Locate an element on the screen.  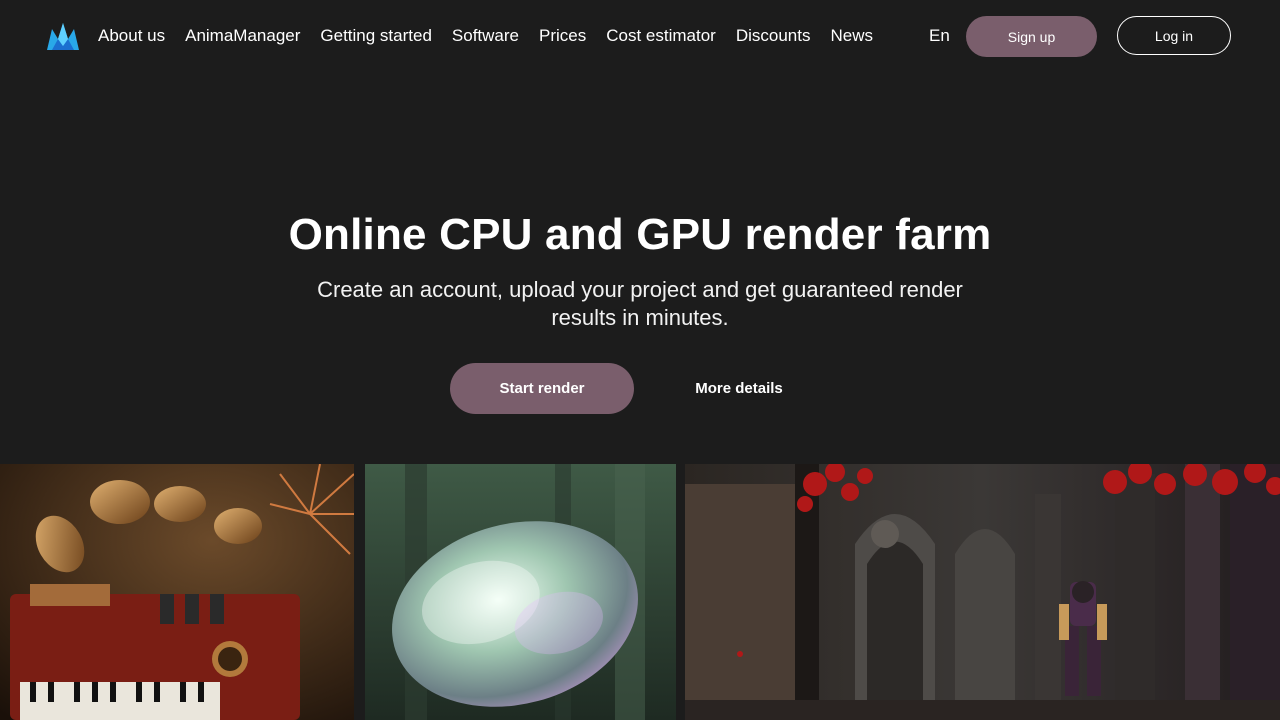
nav-software: Software is located at coordinates (485, 36).